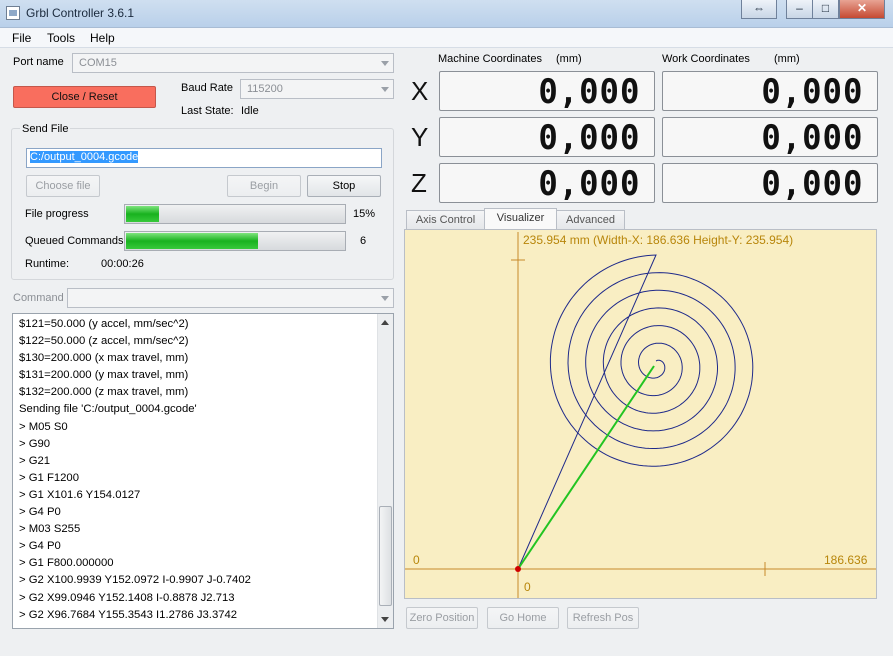  Describe the element at coordinates (420, 137) in the screenshot. I see `axis-y-label: Y` at that location.